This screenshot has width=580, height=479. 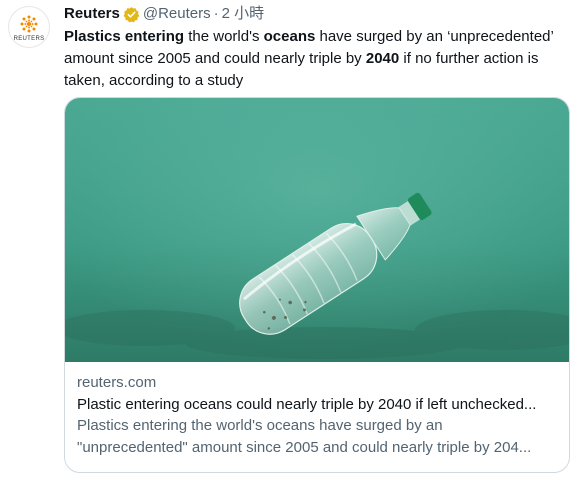 What do you see at coordinates (117, 382) in the screenshot?
I see `card-domain: reuters.com` at bounding box center [117, 382].